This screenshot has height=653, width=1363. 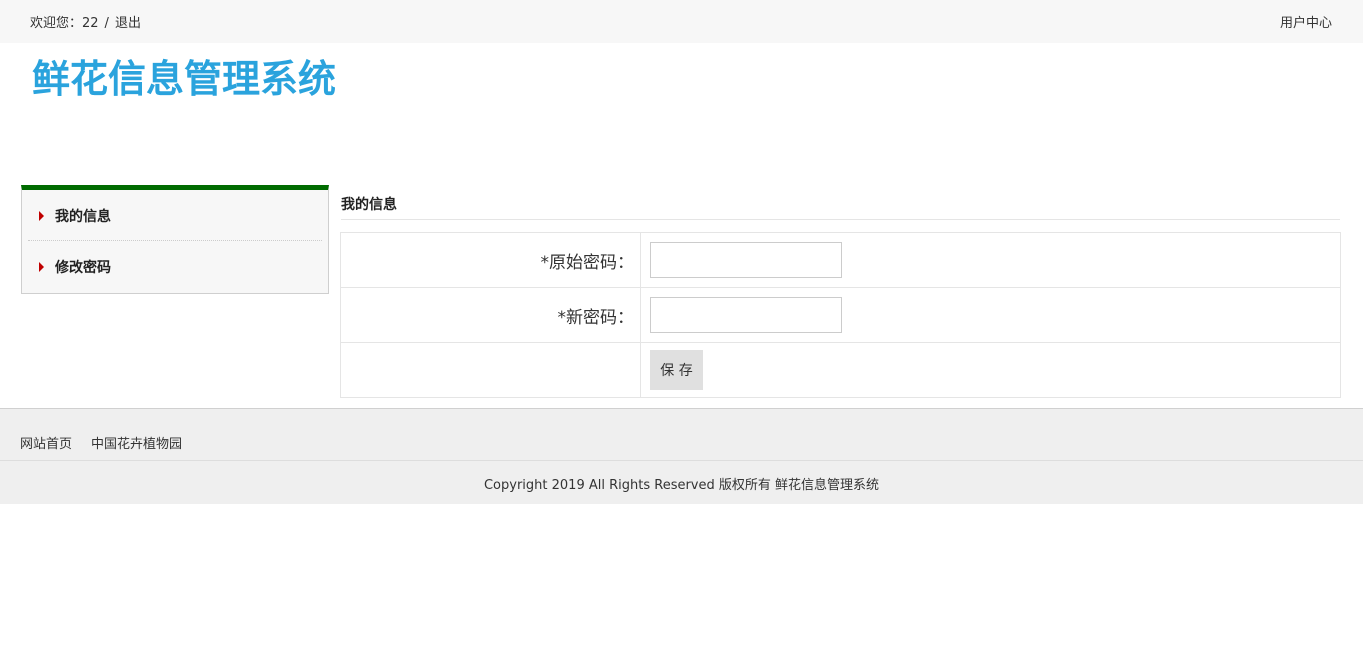 I want to click on user-center-link: 用户中心, so click(x=1306, y=23).